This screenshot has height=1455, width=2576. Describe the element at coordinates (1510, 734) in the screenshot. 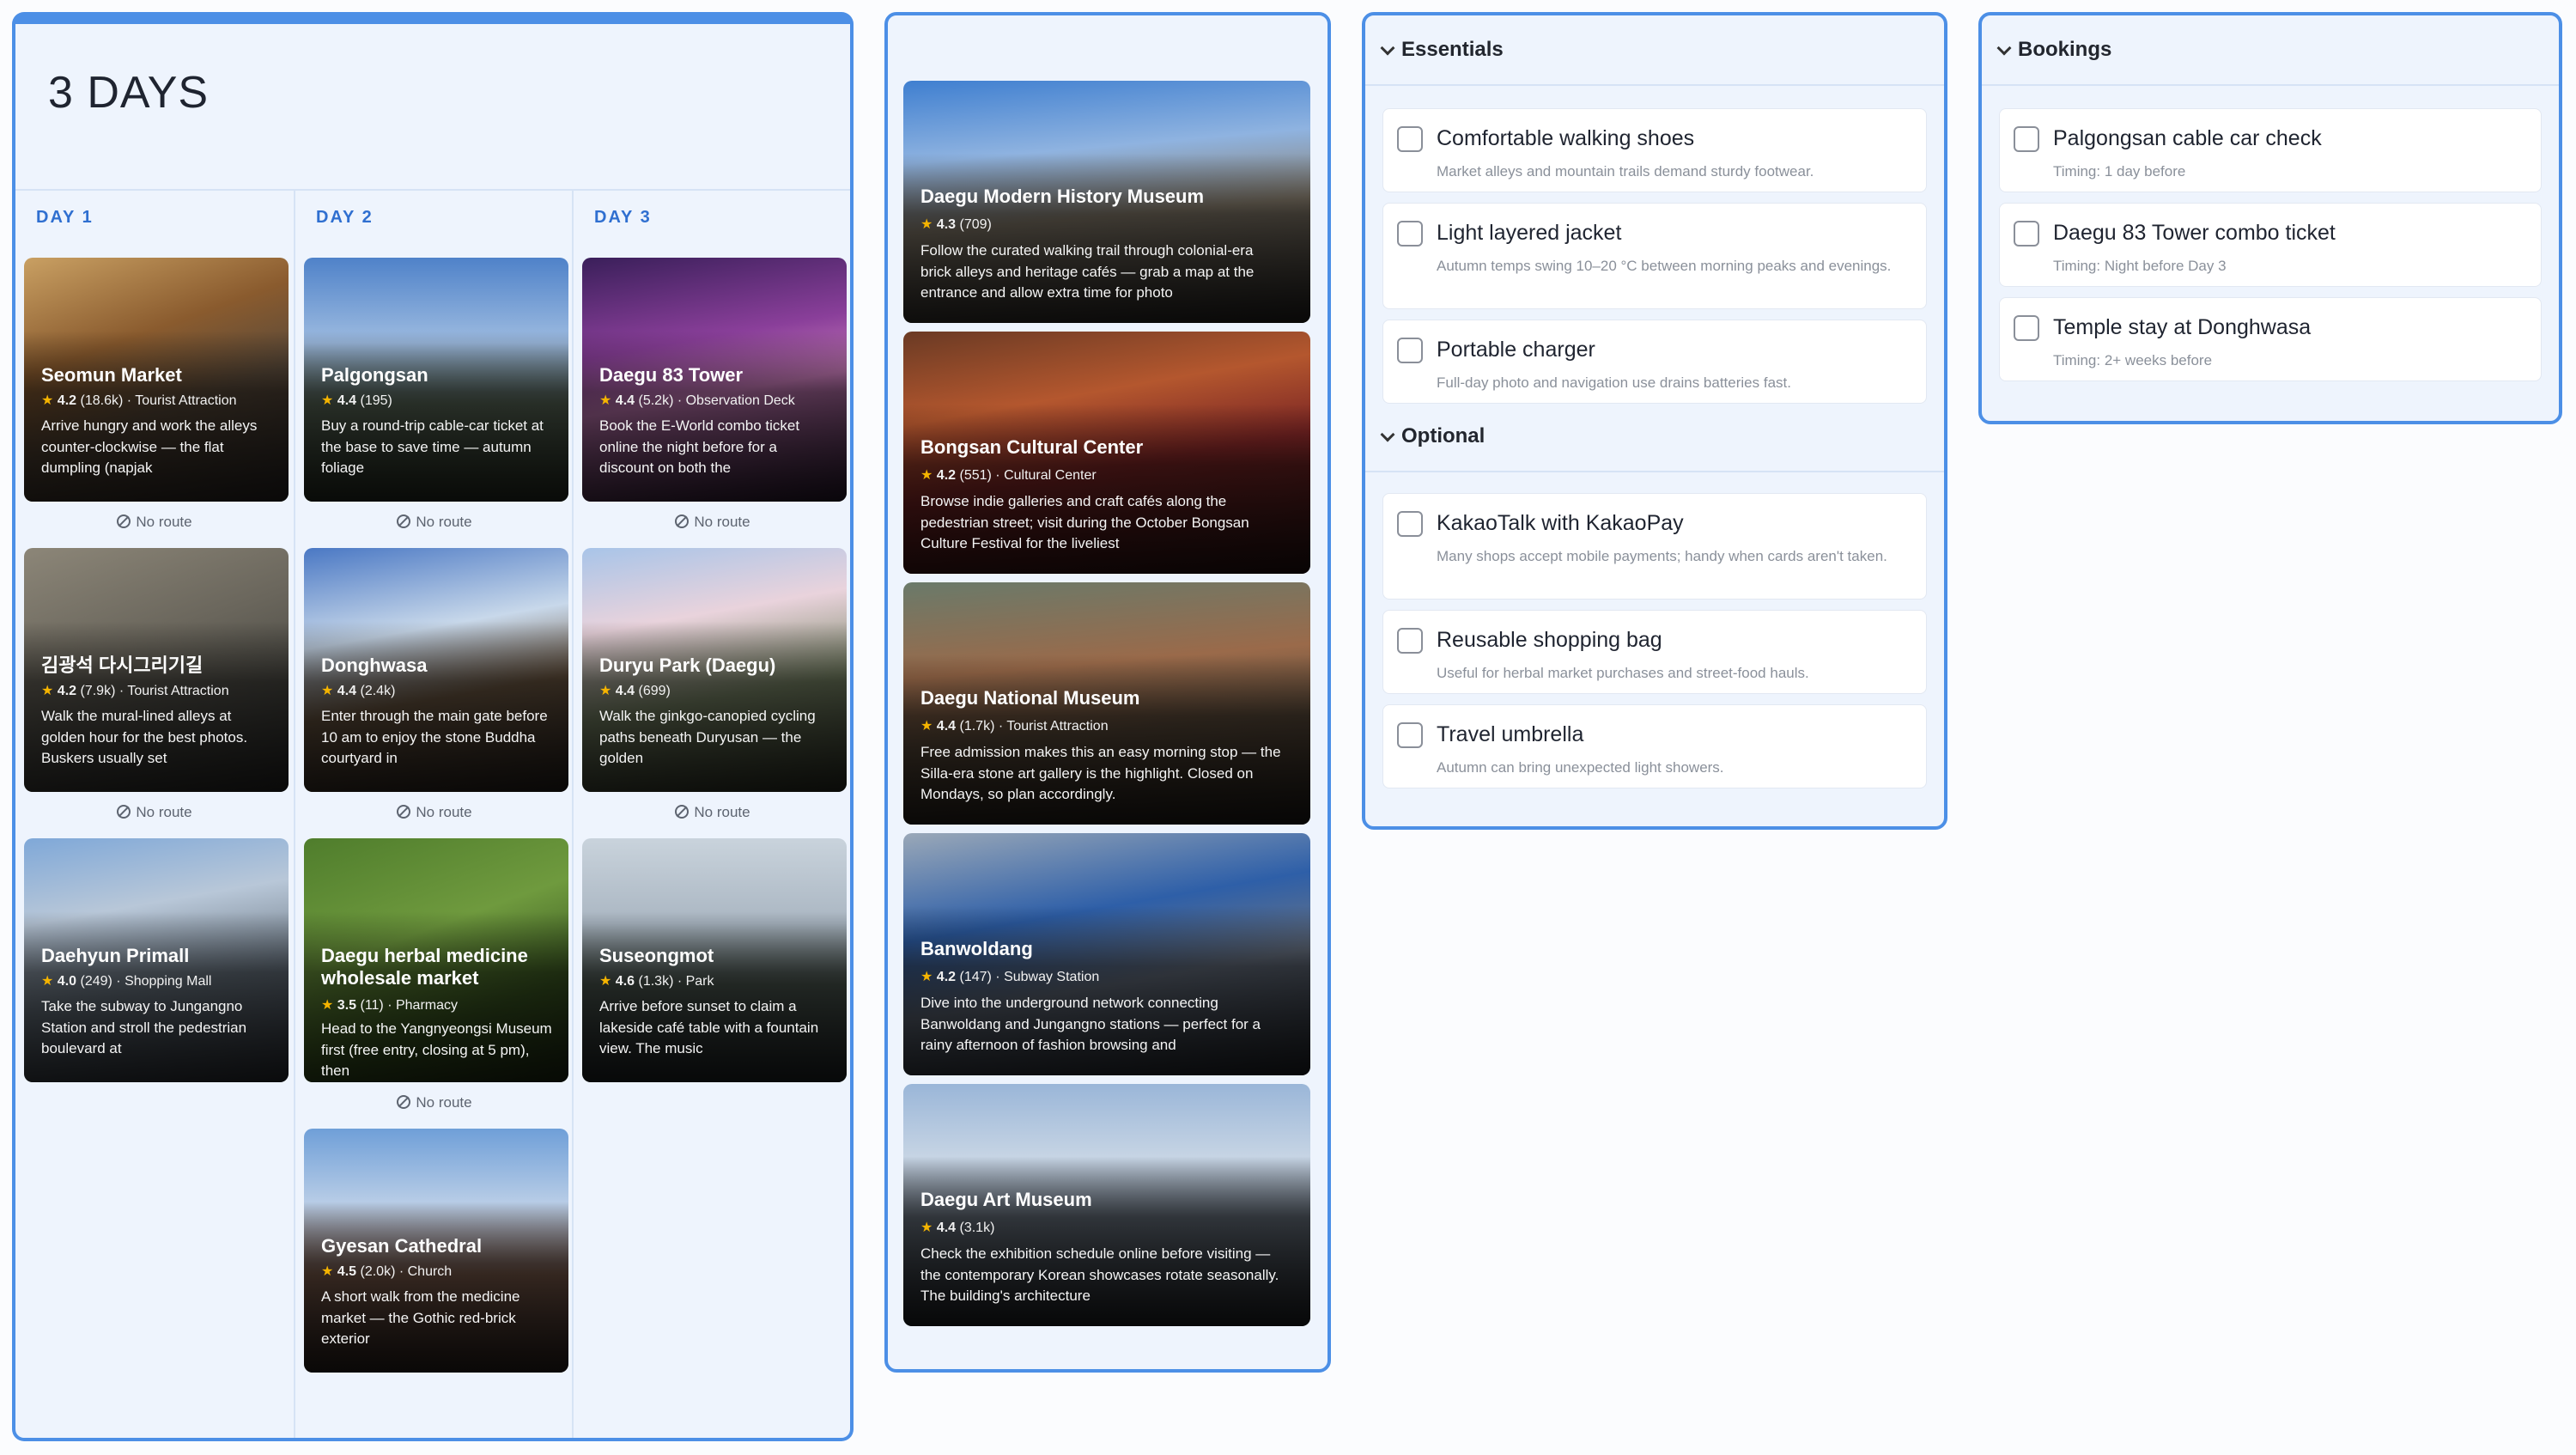

I see `checklist-item-title: Travel umbrella` at that location.